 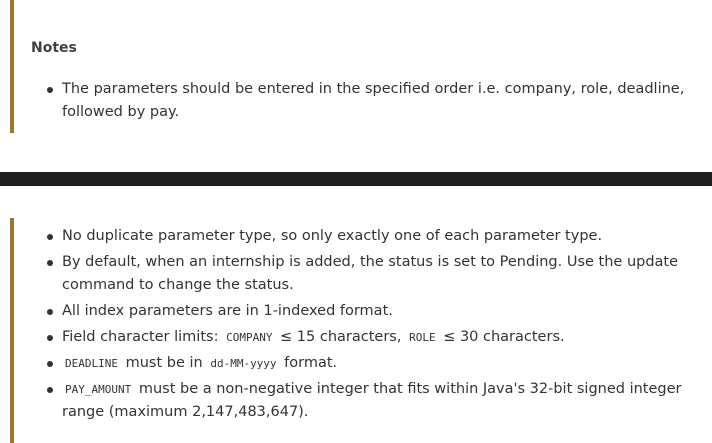 What do you see at coordinates (54, 48) in the screenshot?
I see `notes-title: Notes` at bounding box center [54, 48].